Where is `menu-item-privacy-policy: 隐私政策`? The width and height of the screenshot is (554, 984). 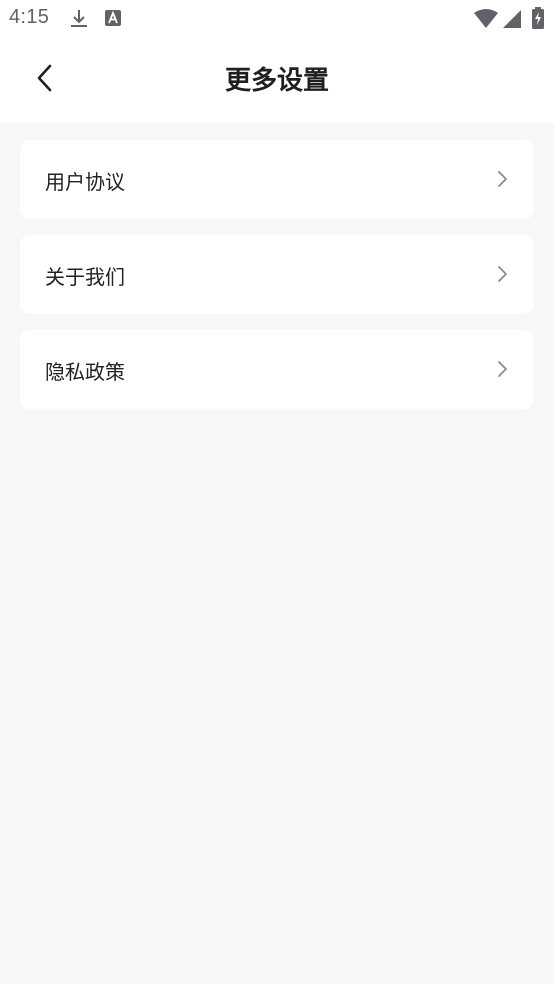
menu-item-privacy-policy: 隐私政策 is located at coordinates (277, 369).